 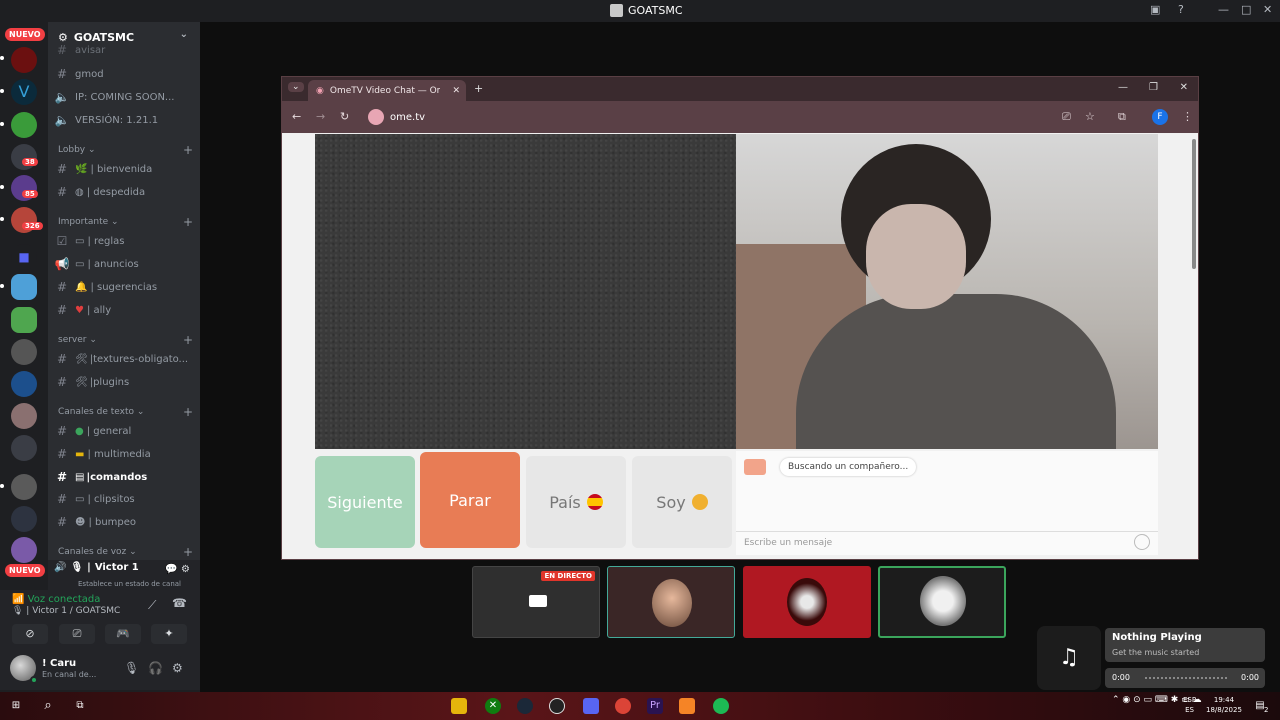 What do you see at coordinates (320, 116) in the screenshot?
I see `forward-icon: →` at bounding box center [320, 116].